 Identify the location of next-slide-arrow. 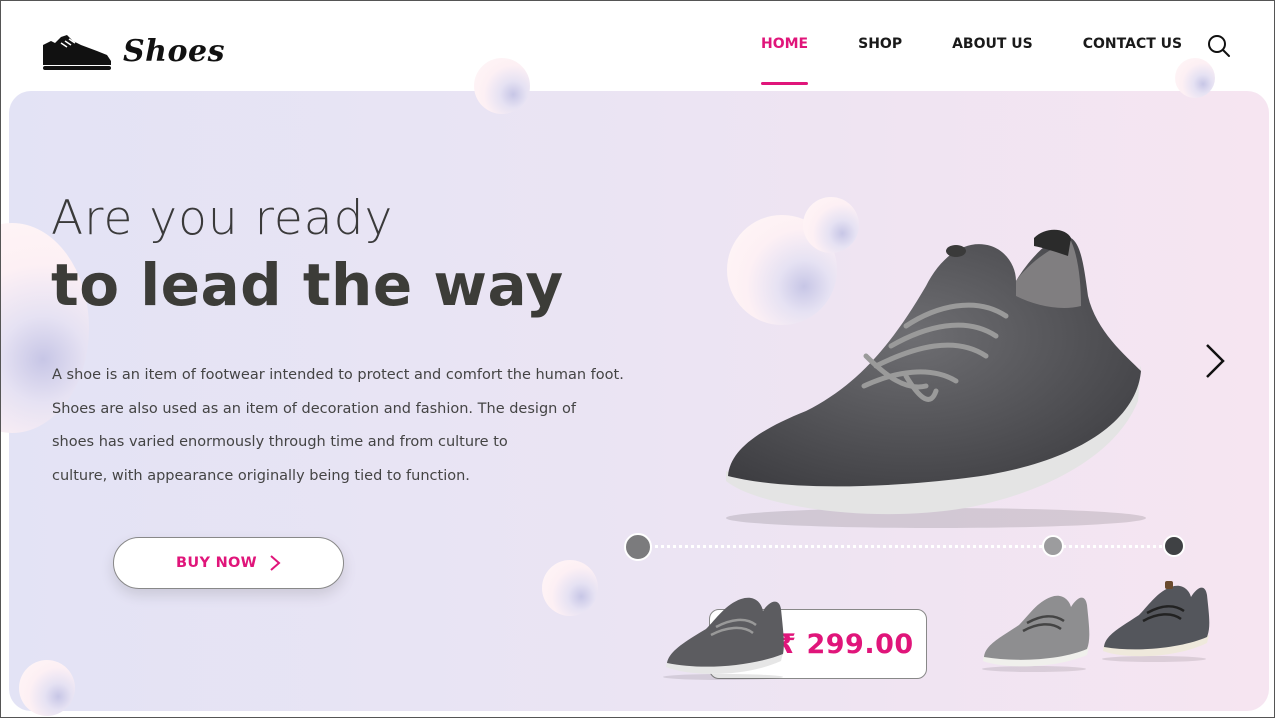
(1215, 361).